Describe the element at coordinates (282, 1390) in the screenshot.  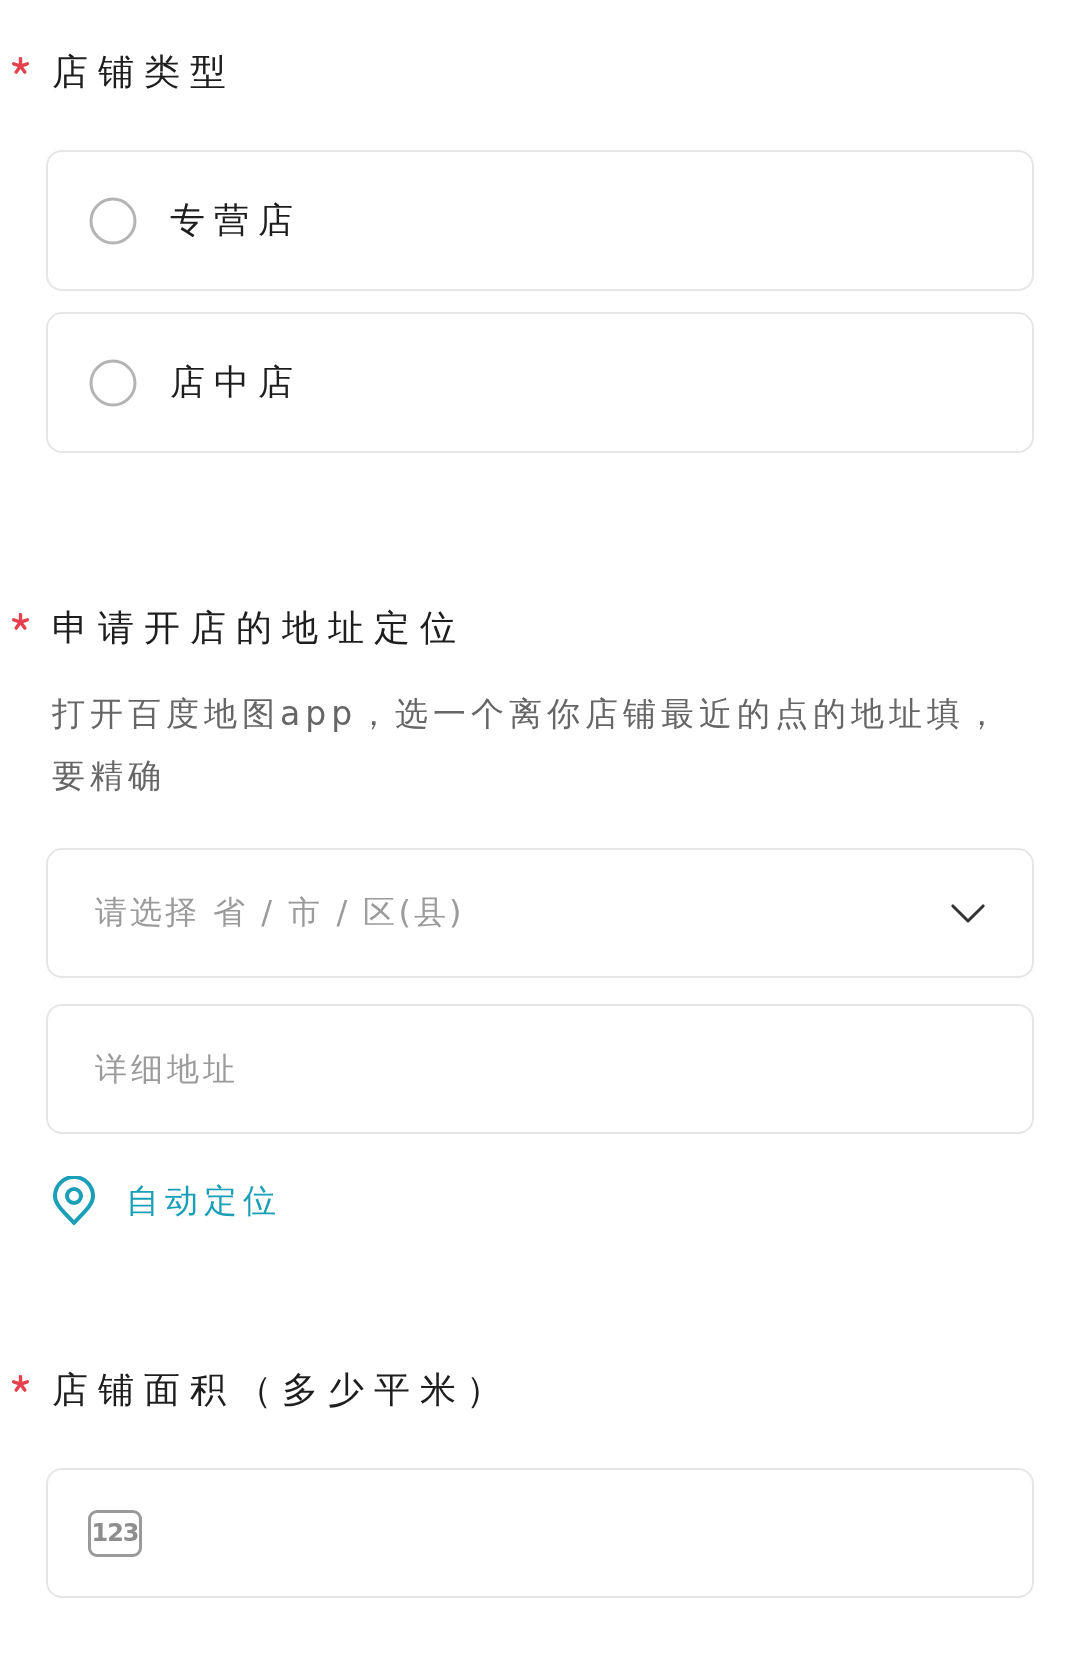
I see `section-title: 店铺面积（多少平米）` at that location.